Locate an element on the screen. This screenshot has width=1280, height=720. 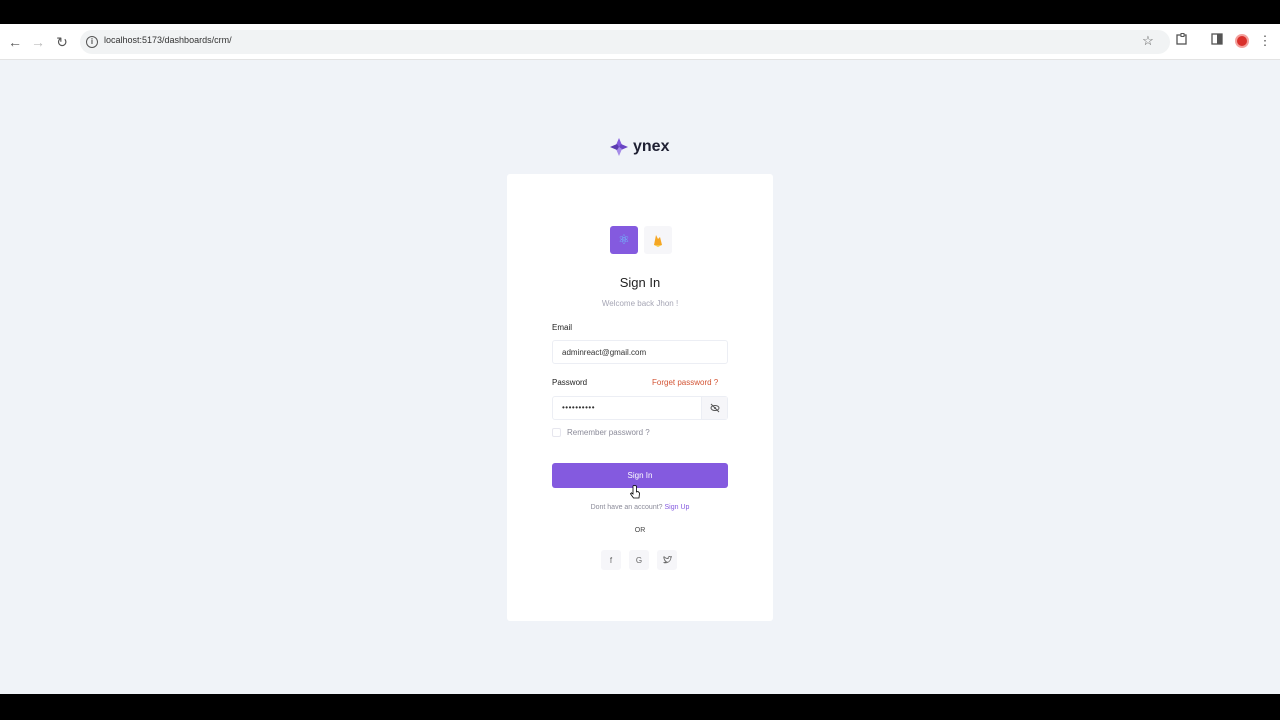
password-value: •••••••••• is located at coordinates (579, 407).